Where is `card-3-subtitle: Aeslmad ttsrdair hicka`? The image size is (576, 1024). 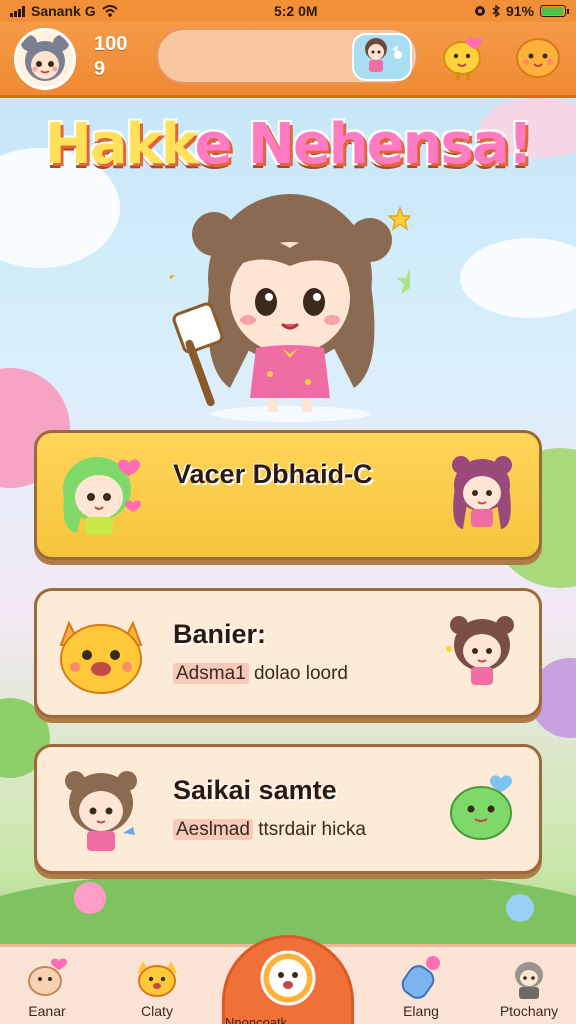
card-3-subtitle: Aeslmad ttsrdair hicka is located at coordinates (269, 830).